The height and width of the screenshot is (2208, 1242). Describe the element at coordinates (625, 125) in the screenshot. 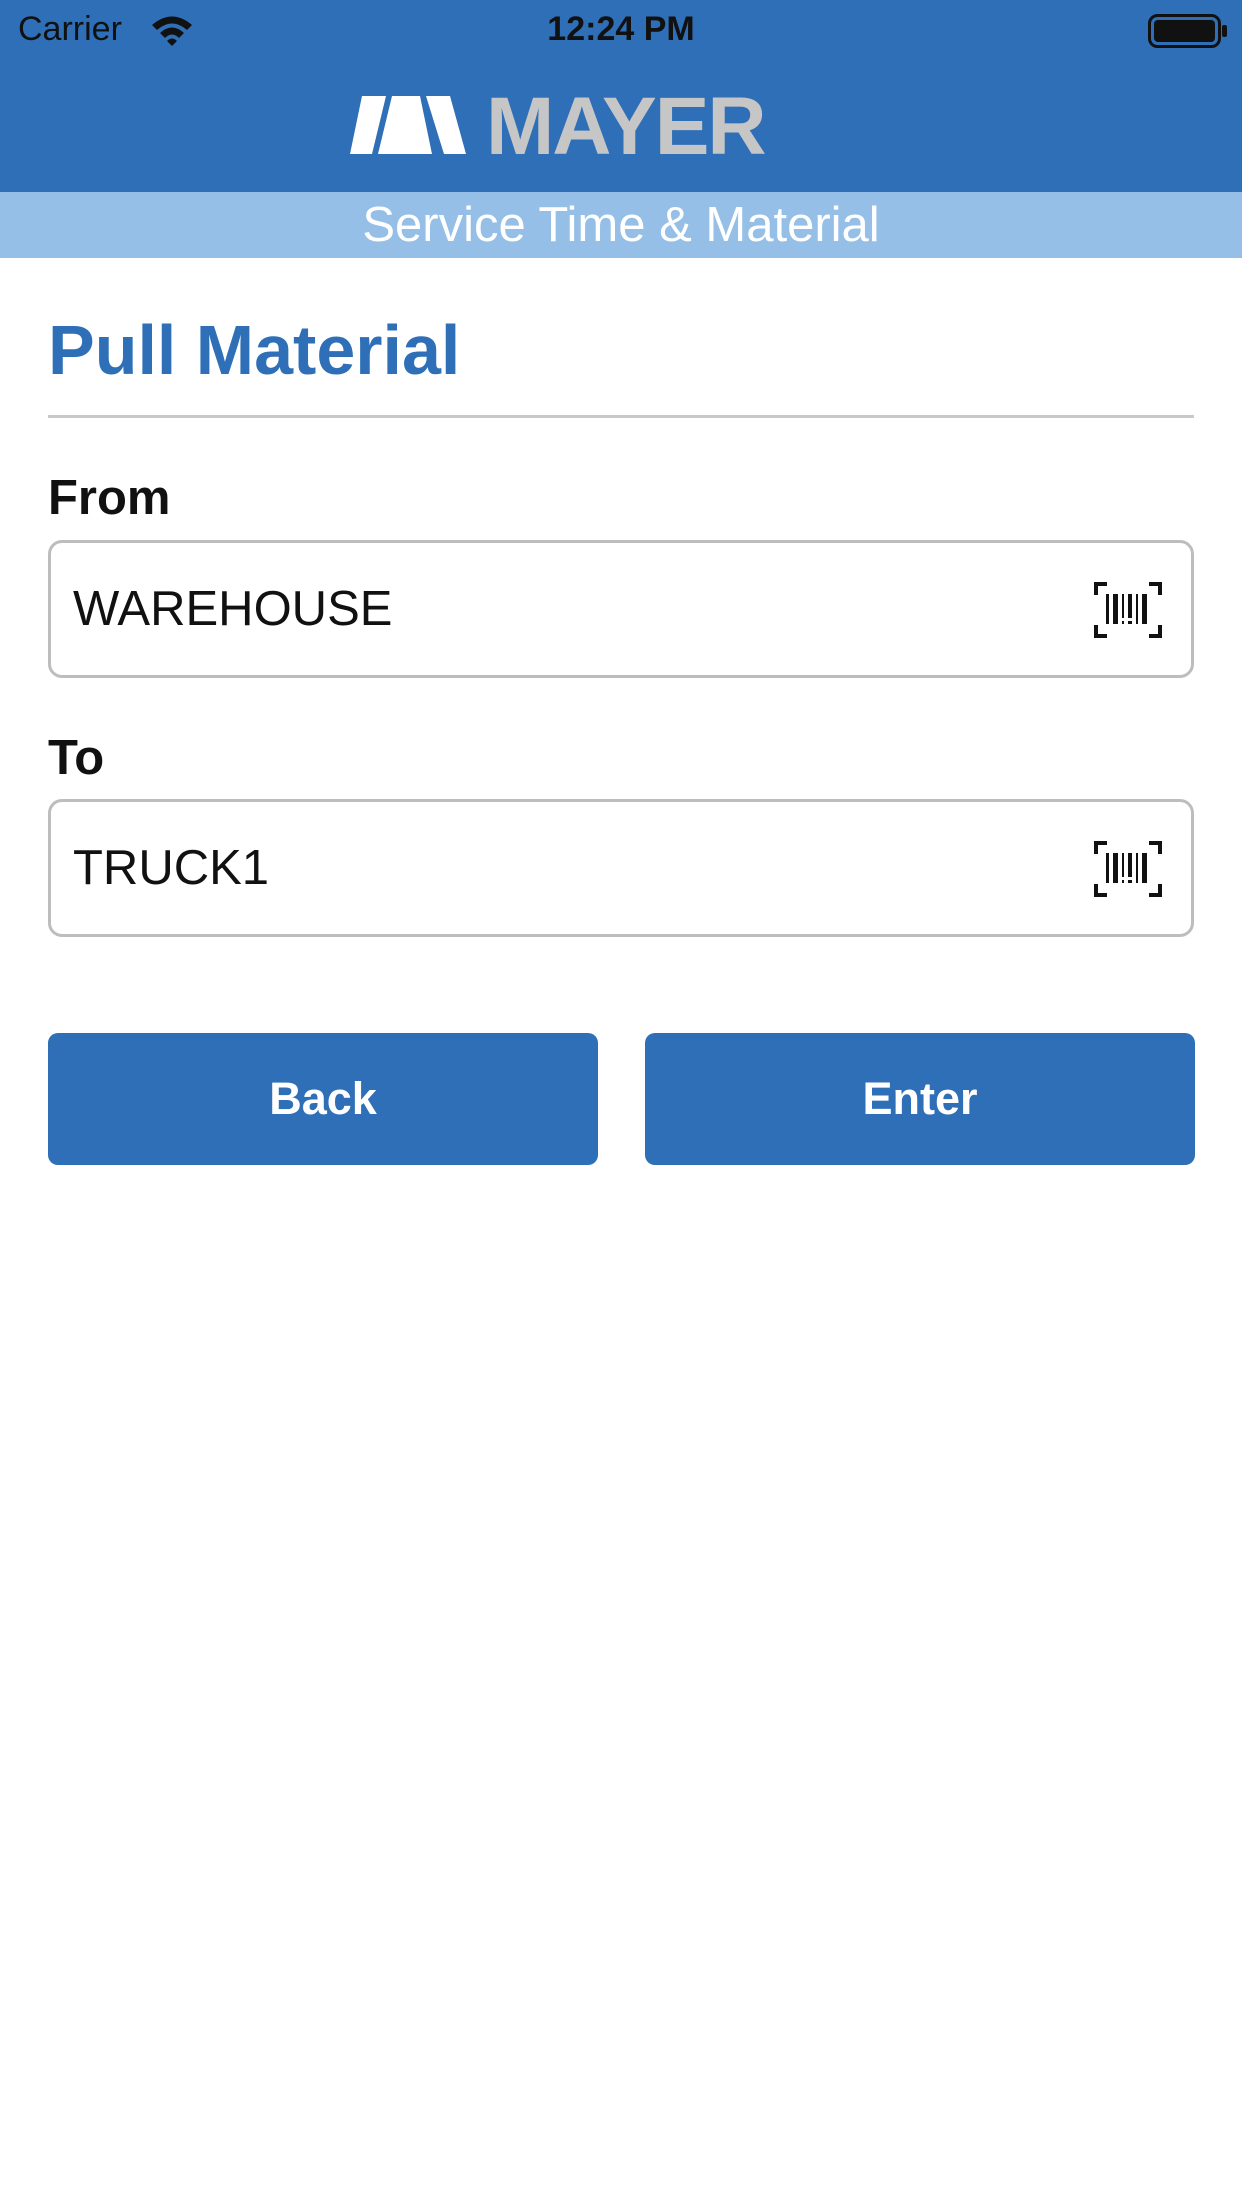

I see `svg-text: MAYER` at that location.